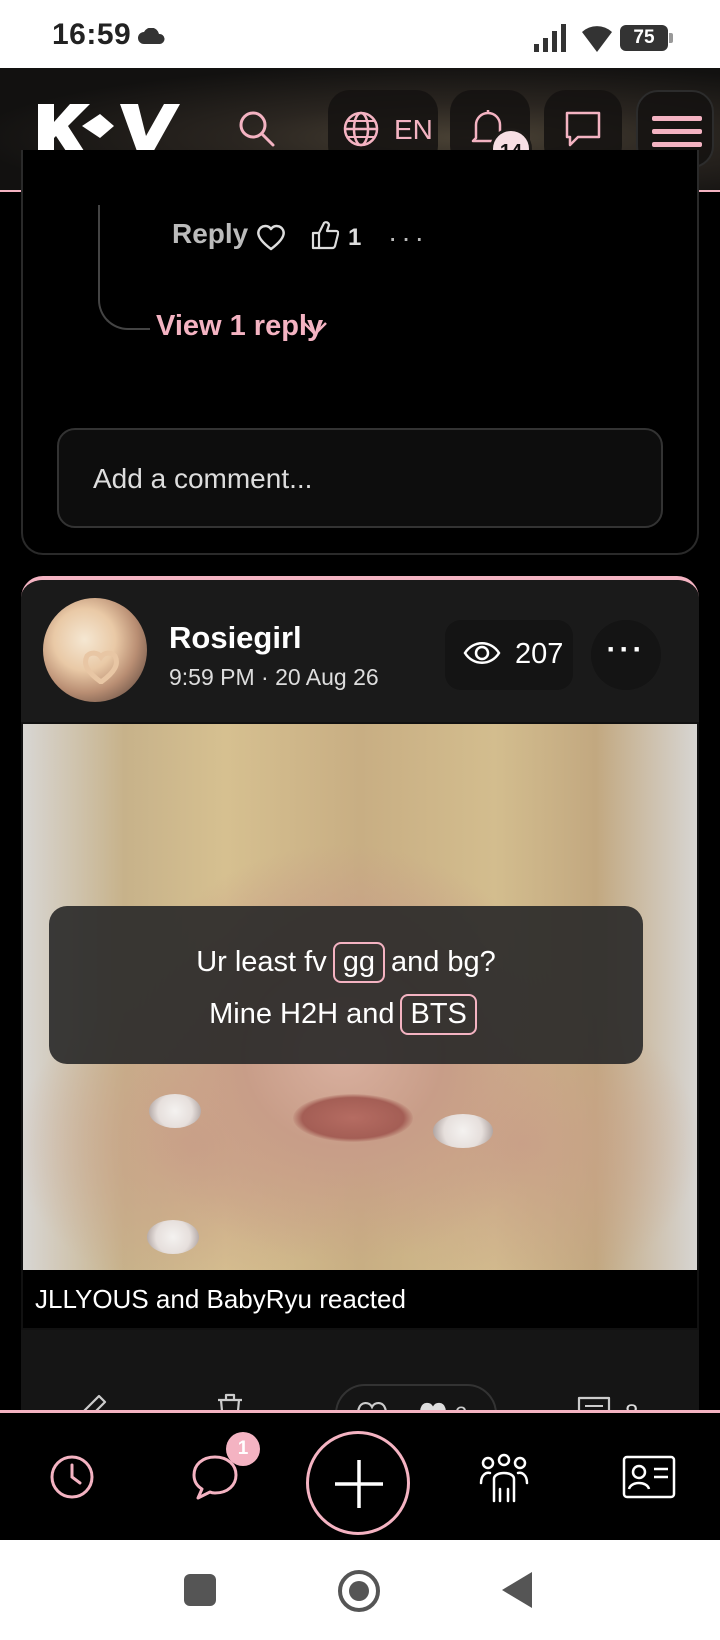 This screenshot has width=720, height=1640. What do you see at coordinates (550, 38) in the screenshot?
I see `signal-icon` at bounding box center [550, 38].